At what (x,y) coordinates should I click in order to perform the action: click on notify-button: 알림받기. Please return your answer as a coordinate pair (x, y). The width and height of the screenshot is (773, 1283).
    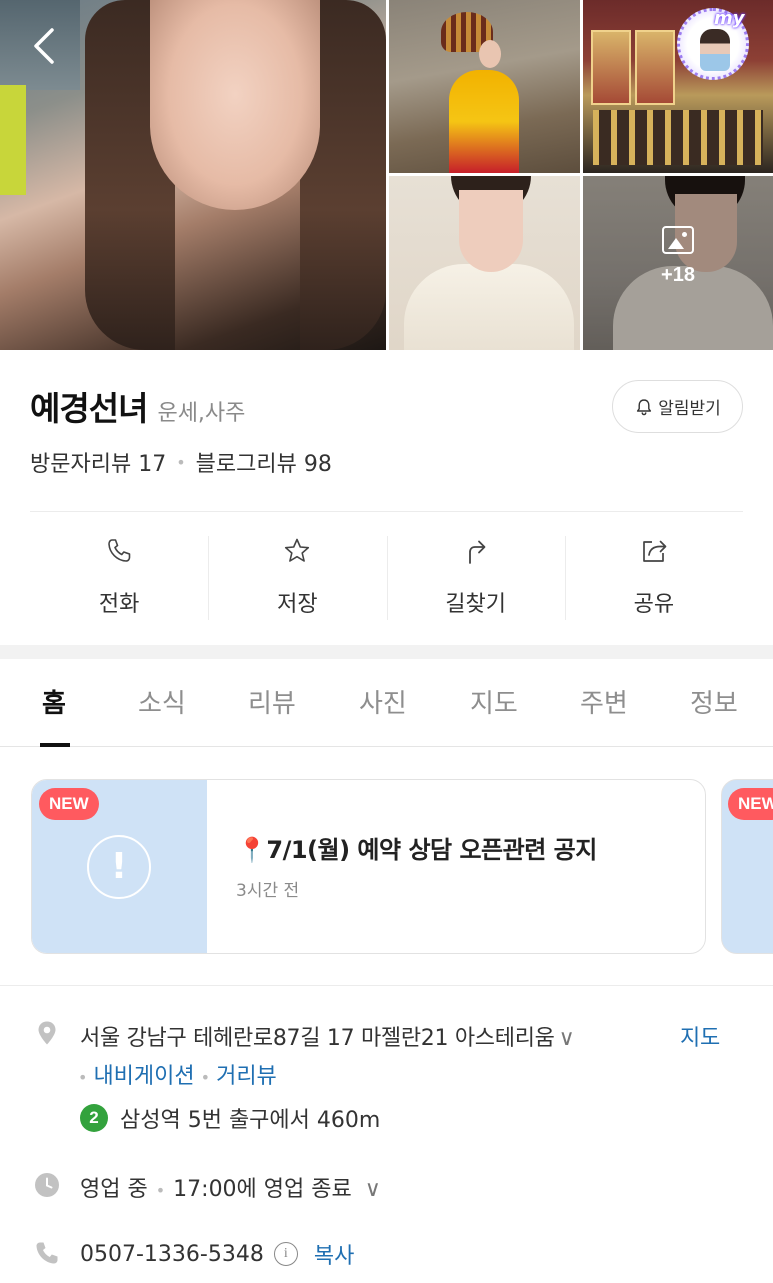
    Looking at the image, I should click on (677, 406).